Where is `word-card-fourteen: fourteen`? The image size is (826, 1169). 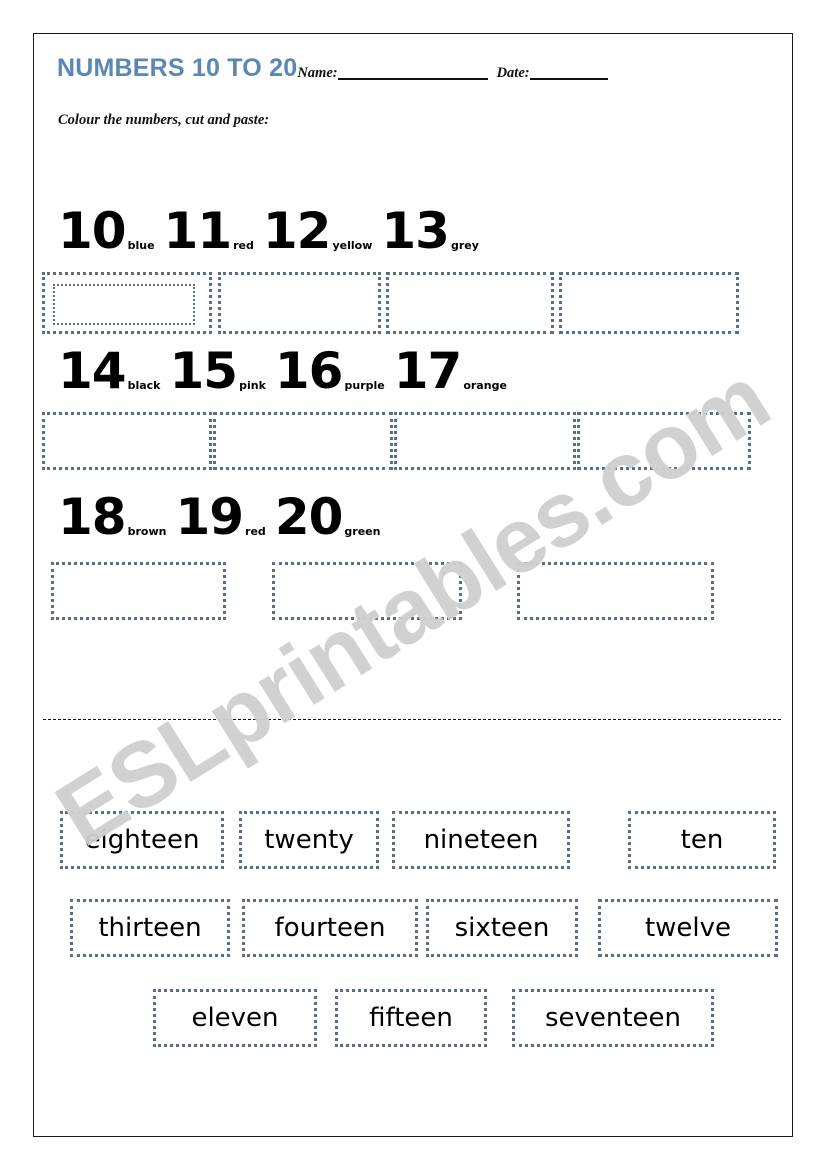
word-card-fourteen: fourteen is located at coordinates (330, 928).